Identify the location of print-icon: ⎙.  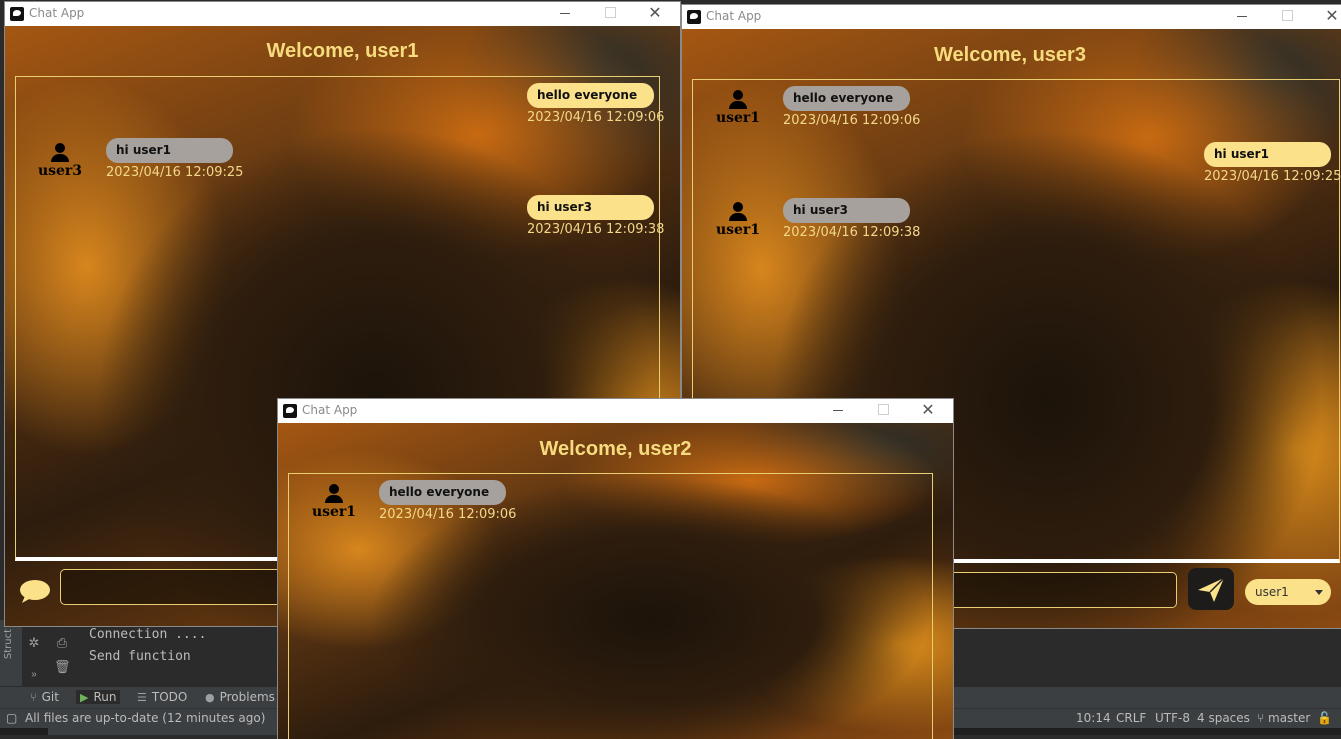
(62, 643).